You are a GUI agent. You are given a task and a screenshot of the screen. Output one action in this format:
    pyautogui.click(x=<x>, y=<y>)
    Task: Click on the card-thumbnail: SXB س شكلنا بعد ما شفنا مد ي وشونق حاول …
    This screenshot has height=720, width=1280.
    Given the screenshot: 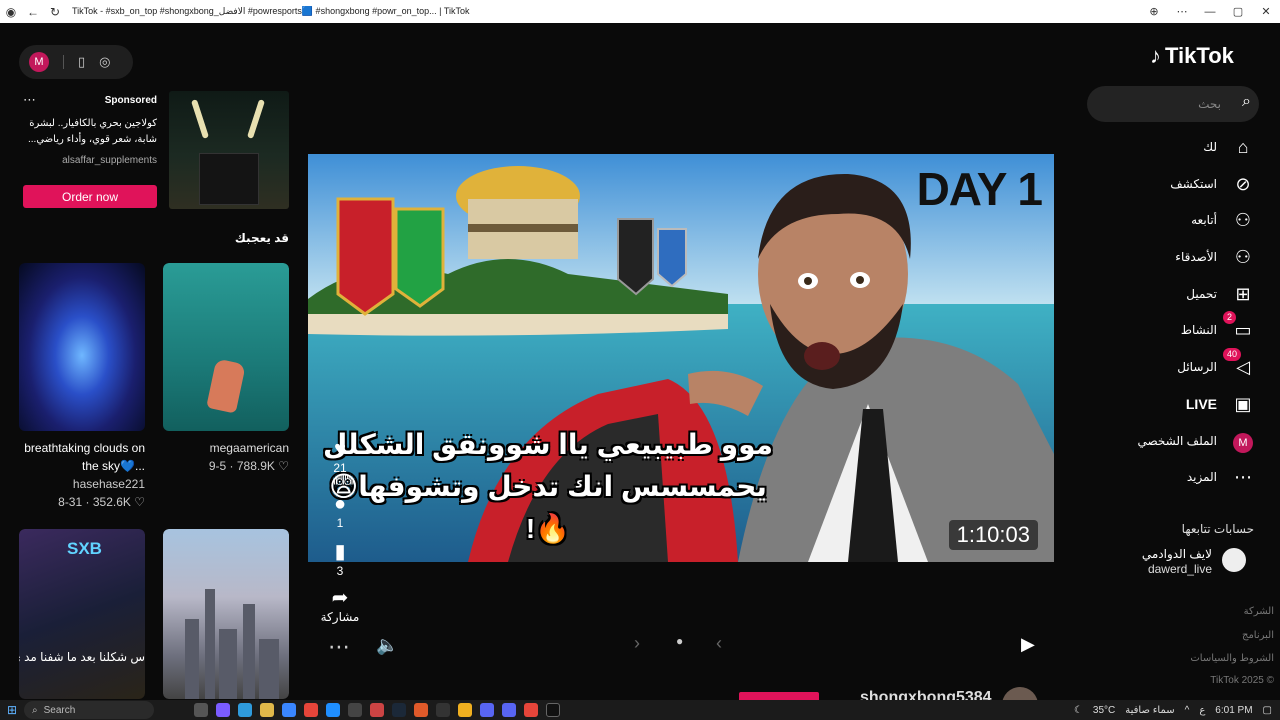 What is the action you would take?
    pyautogui.click(x=82, y=614)
    